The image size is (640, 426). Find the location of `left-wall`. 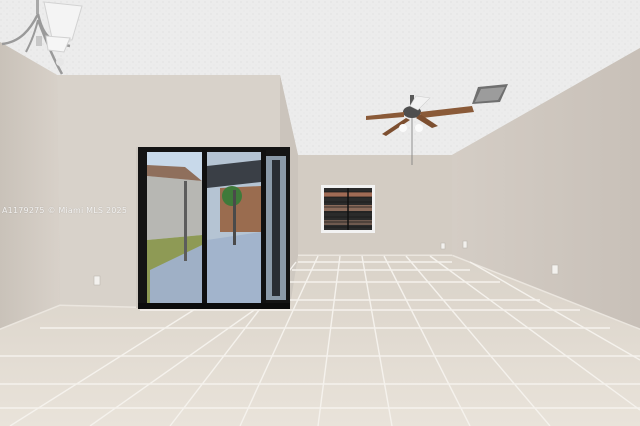

left-wall is located at coordinates (30, 186).